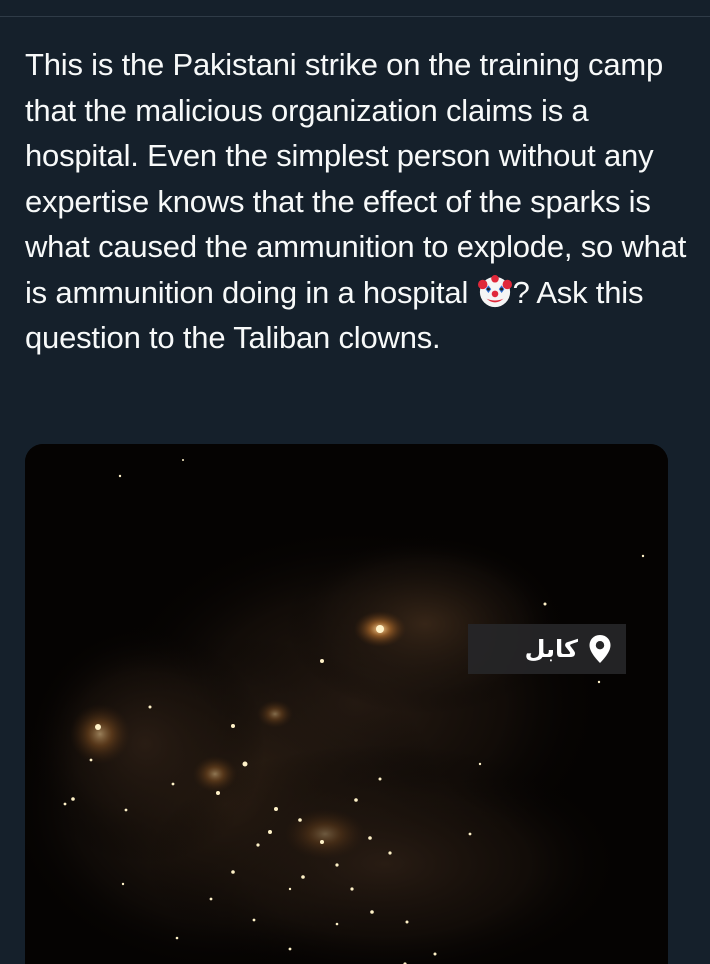 The width and height of the screenshot is (710, 964). I want to click on location-tag: كابل, so click(547, 649).